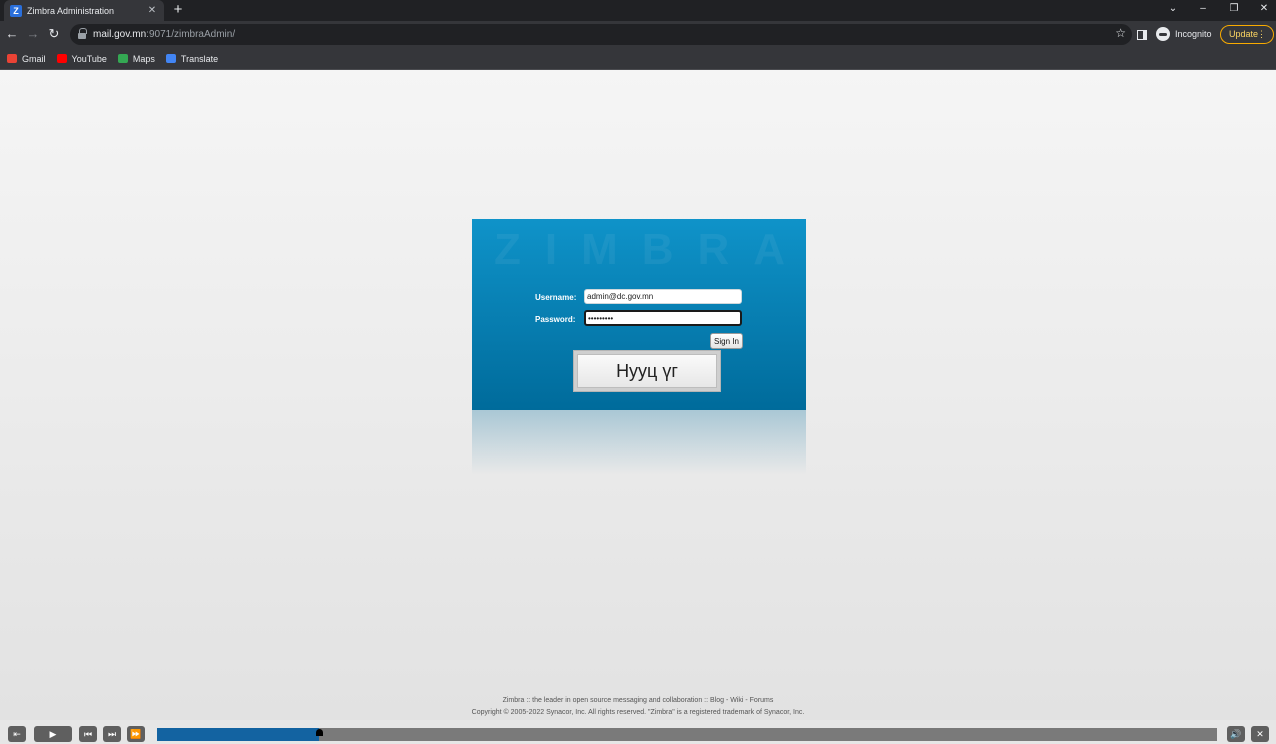 Image resolution: width=1276 pixels, height=744 pixels. I want to click on minimize-button: –, so click(1203, 10).